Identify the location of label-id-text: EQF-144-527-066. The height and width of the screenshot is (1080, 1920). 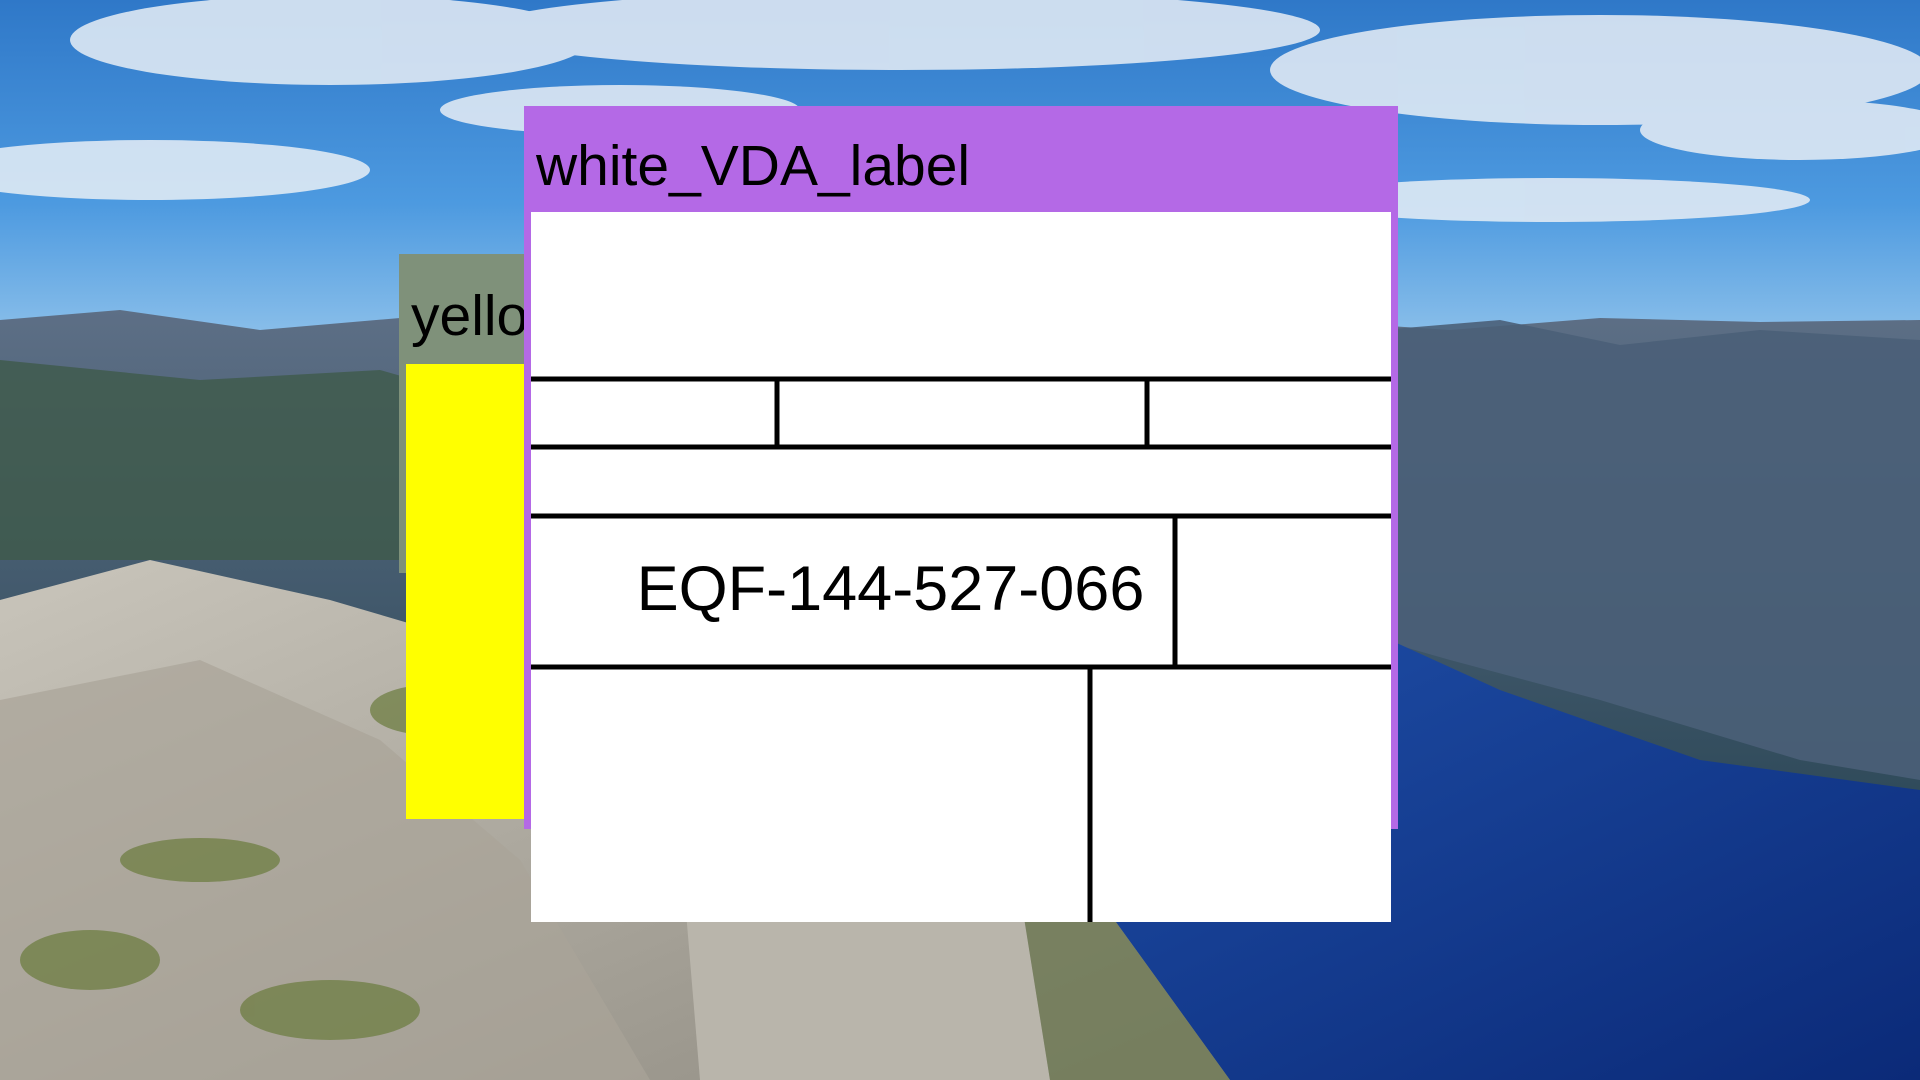
(890, 589).